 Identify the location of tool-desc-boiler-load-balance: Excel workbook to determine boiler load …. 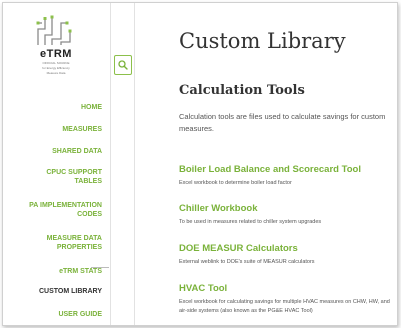
(235, 183).